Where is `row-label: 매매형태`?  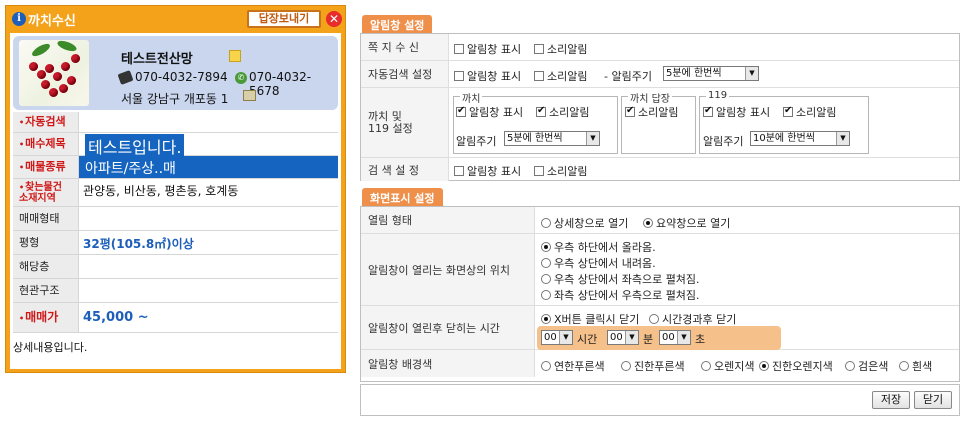
row-label: 매매형태 is located at coordinates (46, 218).